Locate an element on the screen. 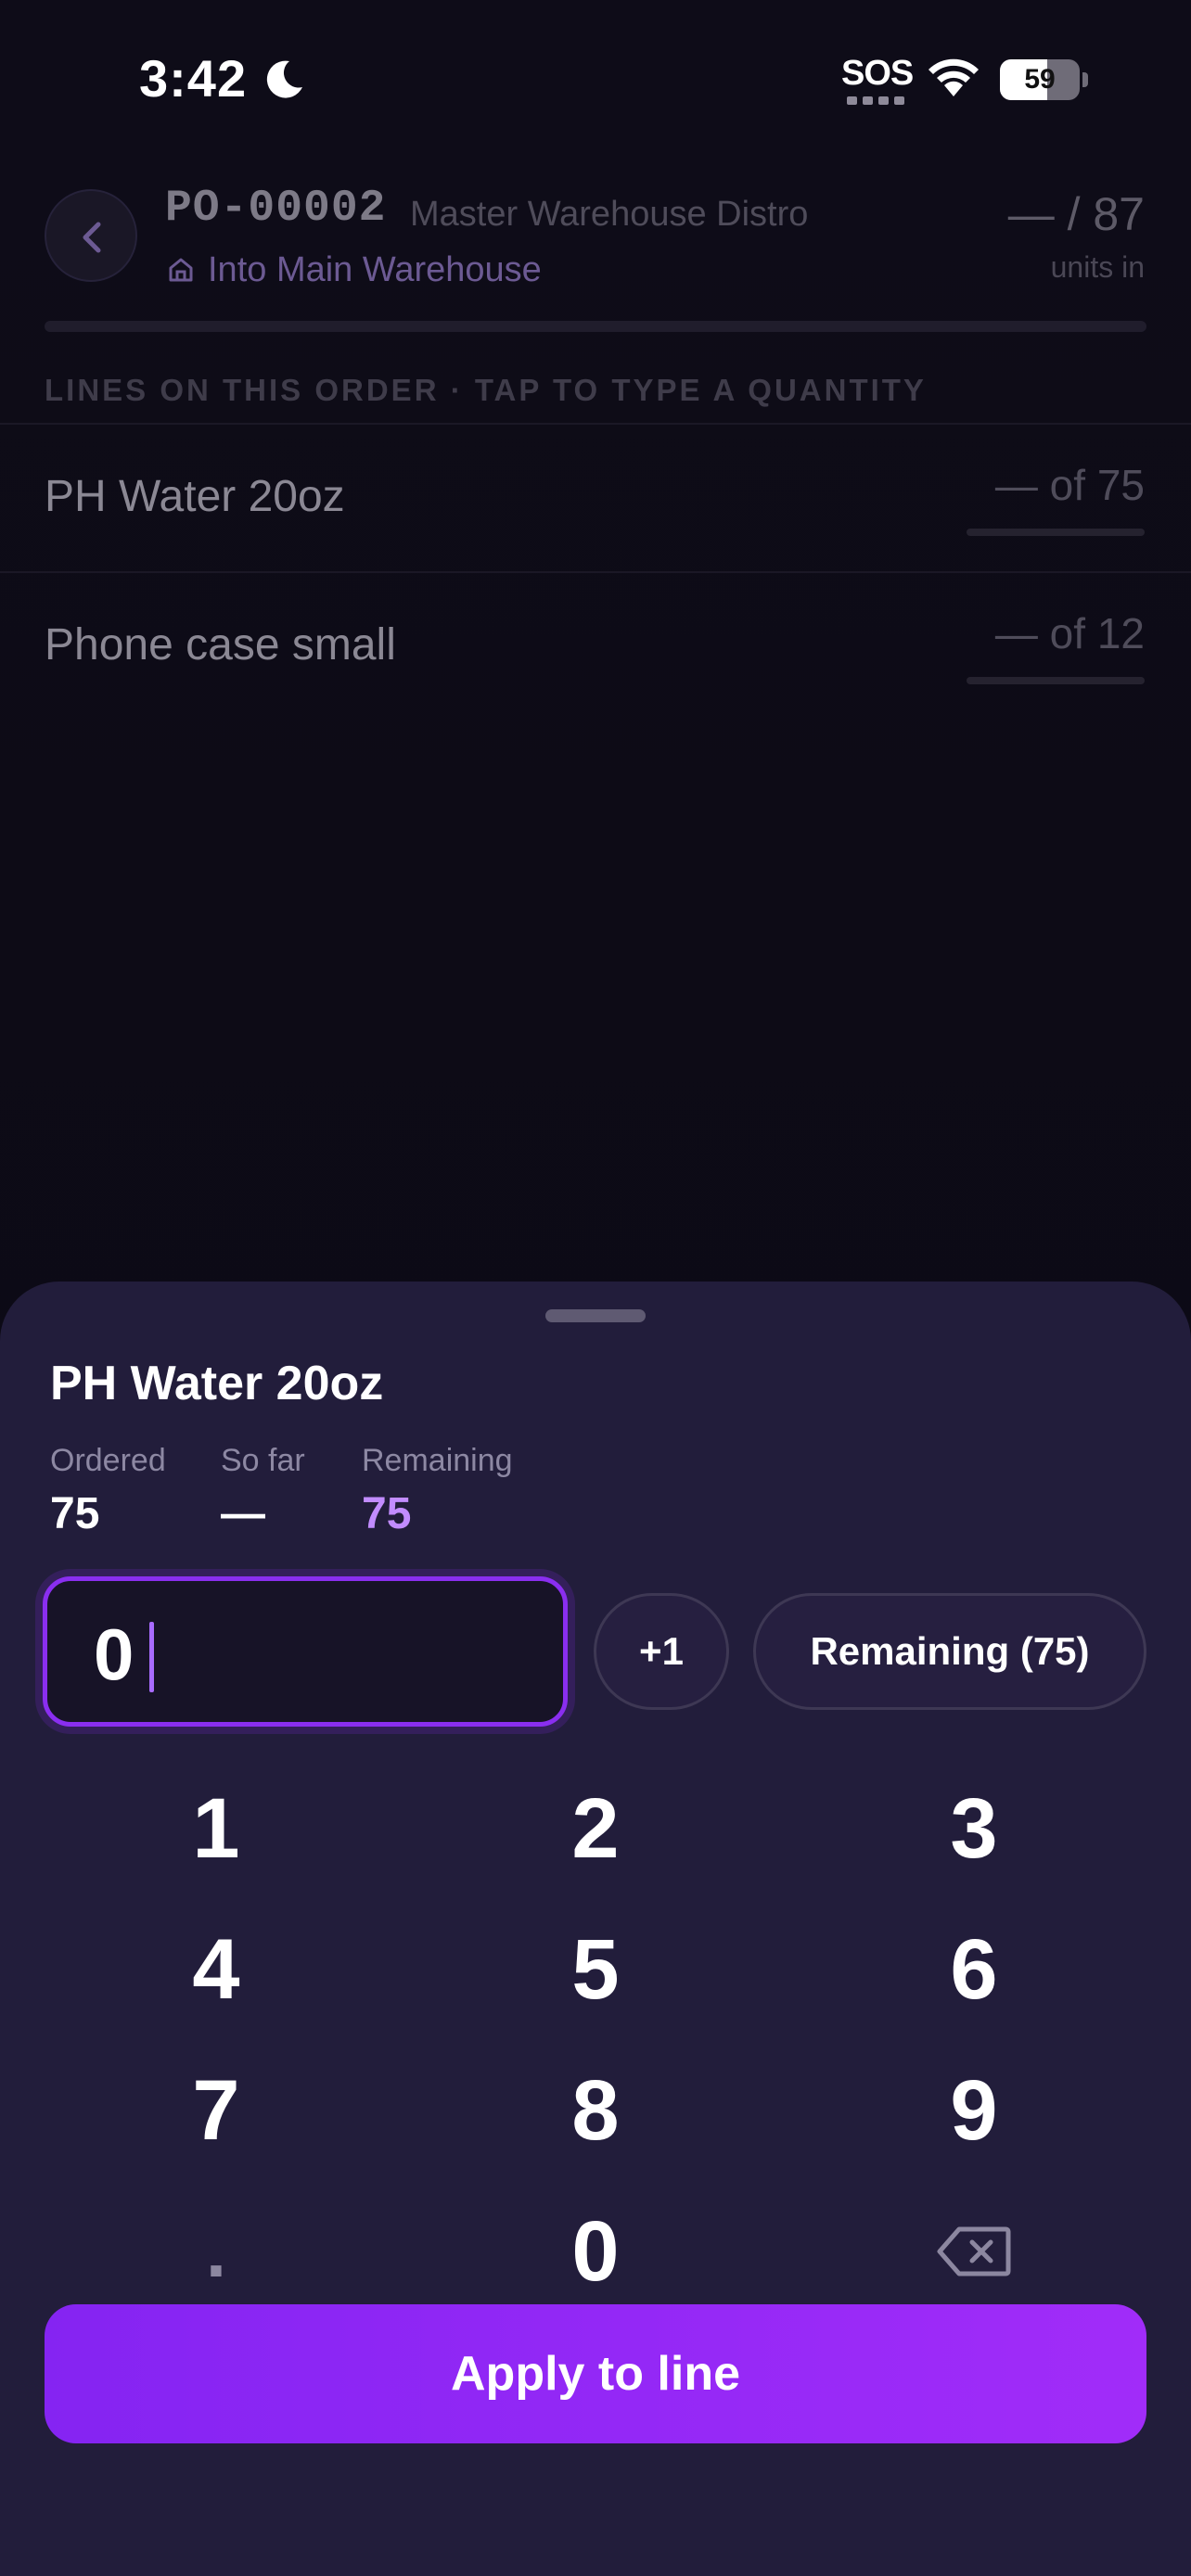  units-count: — / 87 is located at coordinates (1076, 214).